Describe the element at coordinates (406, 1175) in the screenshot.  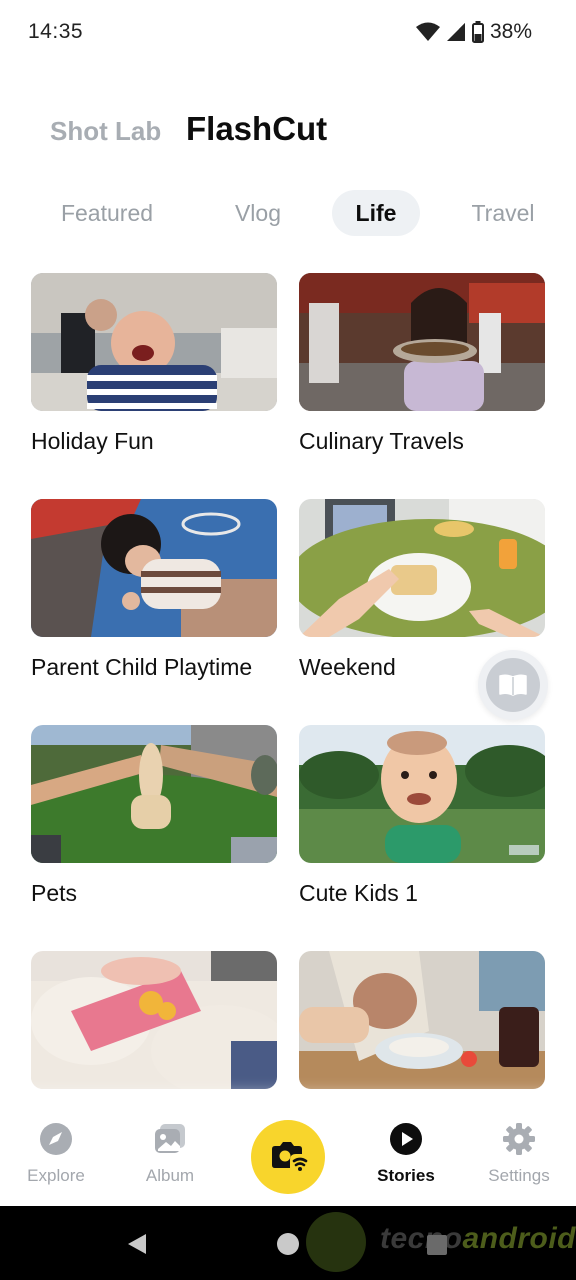
I see `nav-label: Stories` at that location.